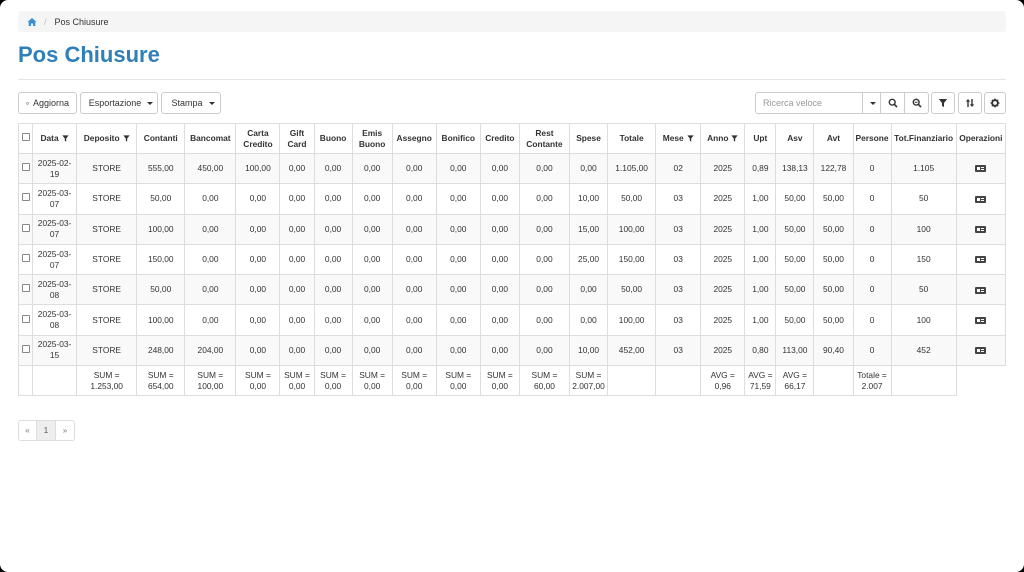 The width and height of the screenshot is (1024, 572). What do you see at coordinates (678, 138) in the screenshot?
I see `column-header-mese: Mese` at bounding box center [678, 138].